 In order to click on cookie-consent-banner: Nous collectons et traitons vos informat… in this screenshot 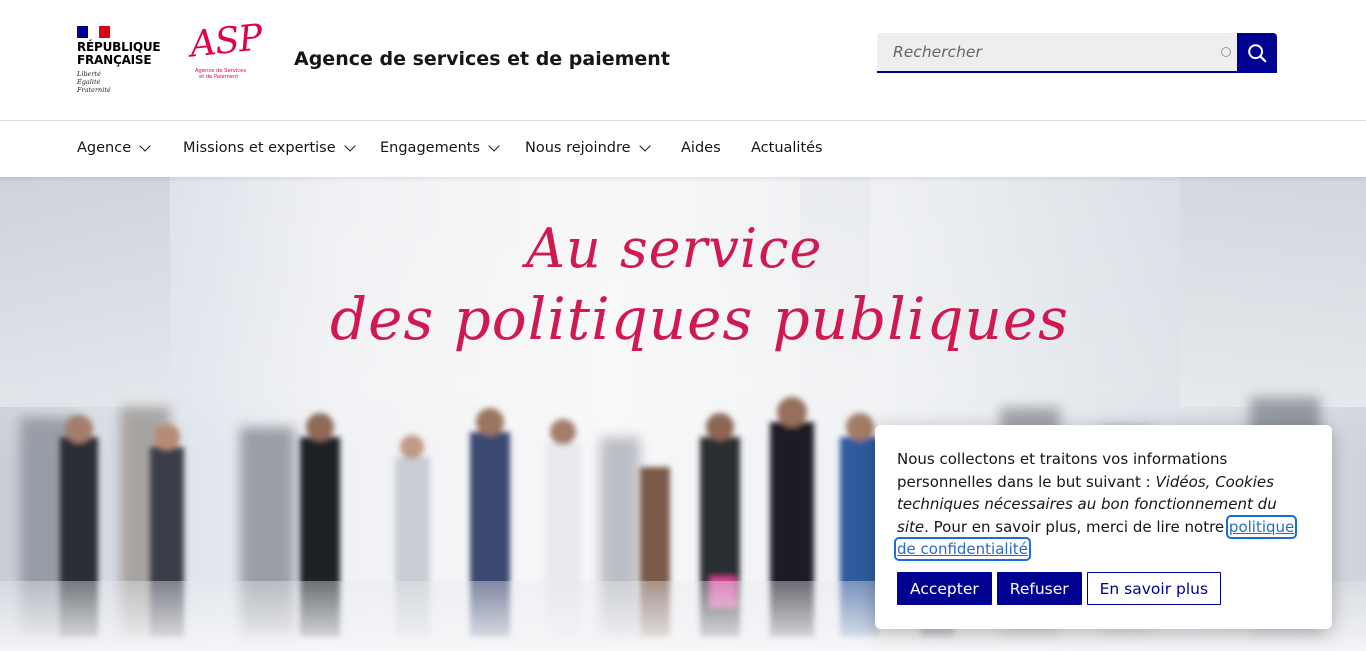, I will do `click(1103, 527)`.